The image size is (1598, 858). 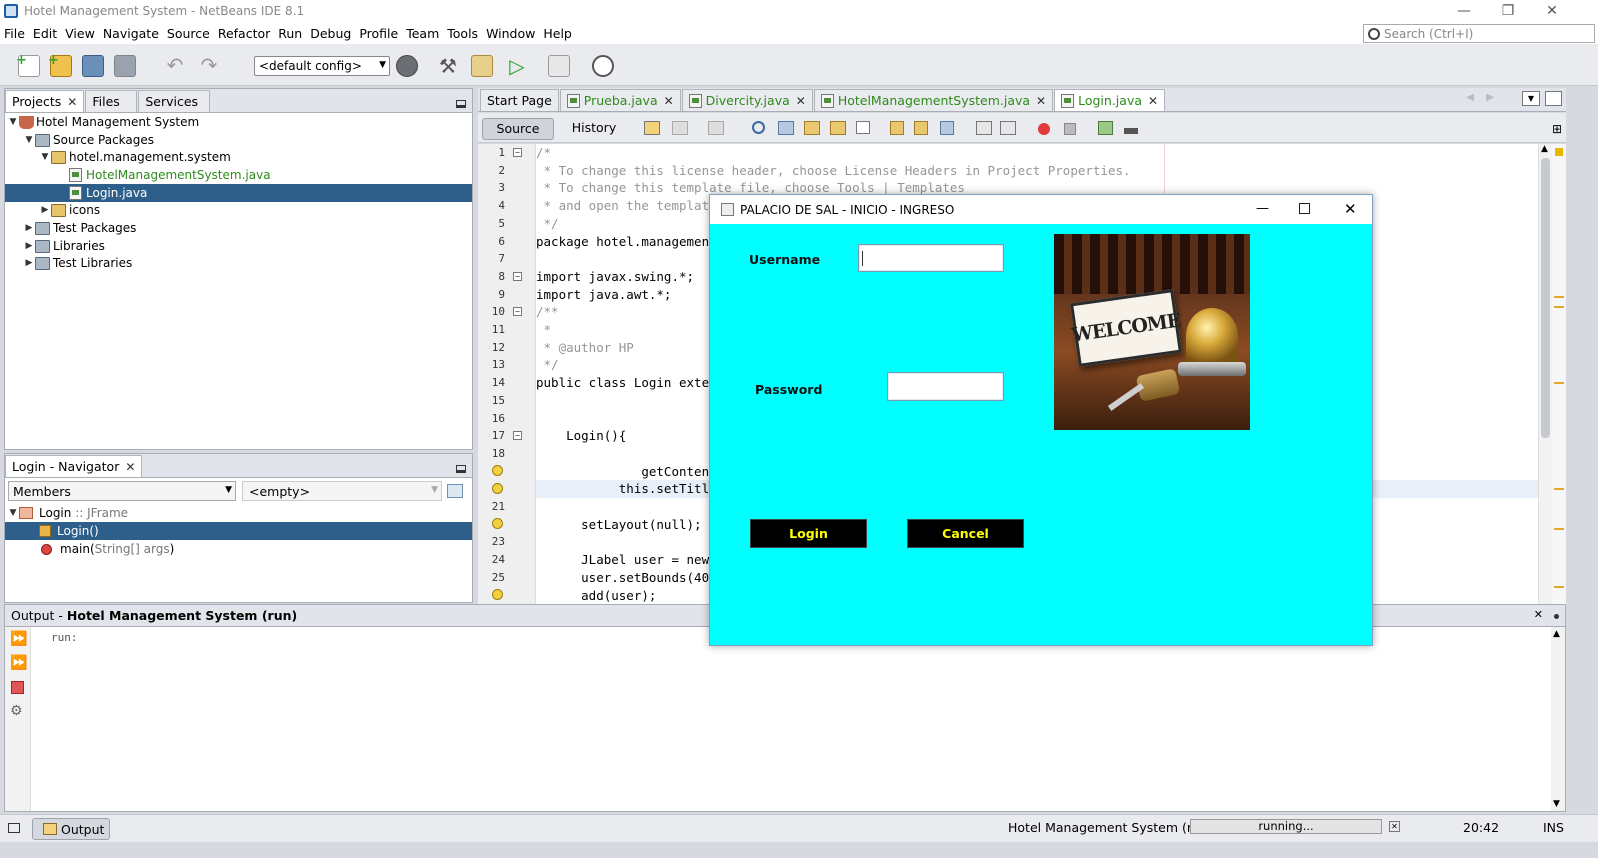 What do you see at coordinates (838, 128) in the screenshot?
I see `toggle-highlight-icon` at bounding box center [838, 128].